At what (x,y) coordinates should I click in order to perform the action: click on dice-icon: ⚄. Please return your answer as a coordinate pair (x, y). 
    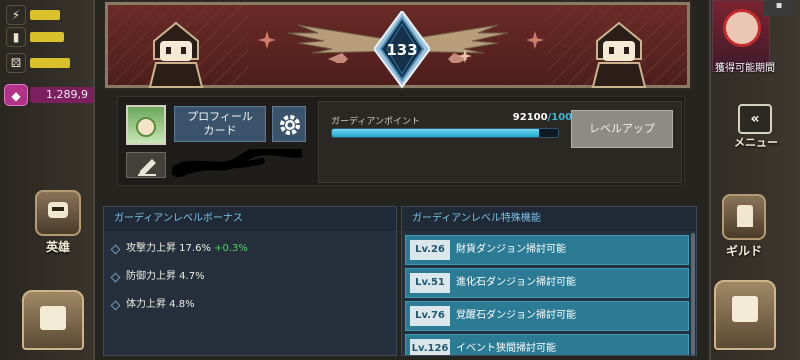
    Looking at the image, I should click on (16, 63).